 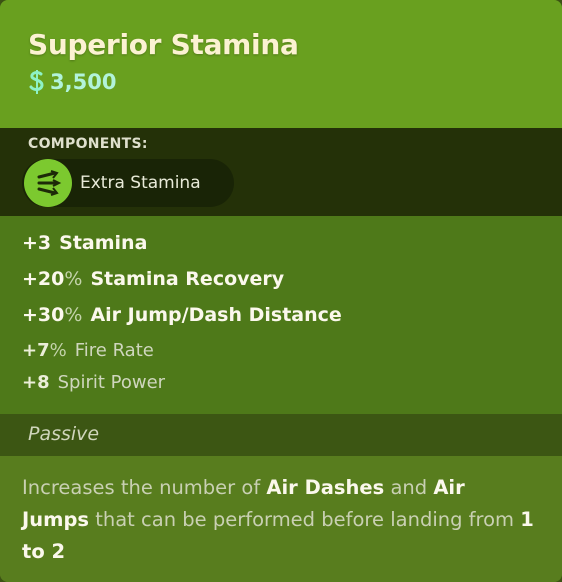 What do you see at coordinates (295, 82) in the screenshot?
I see `item-price: 3,500` at bounding box center [295, 82].